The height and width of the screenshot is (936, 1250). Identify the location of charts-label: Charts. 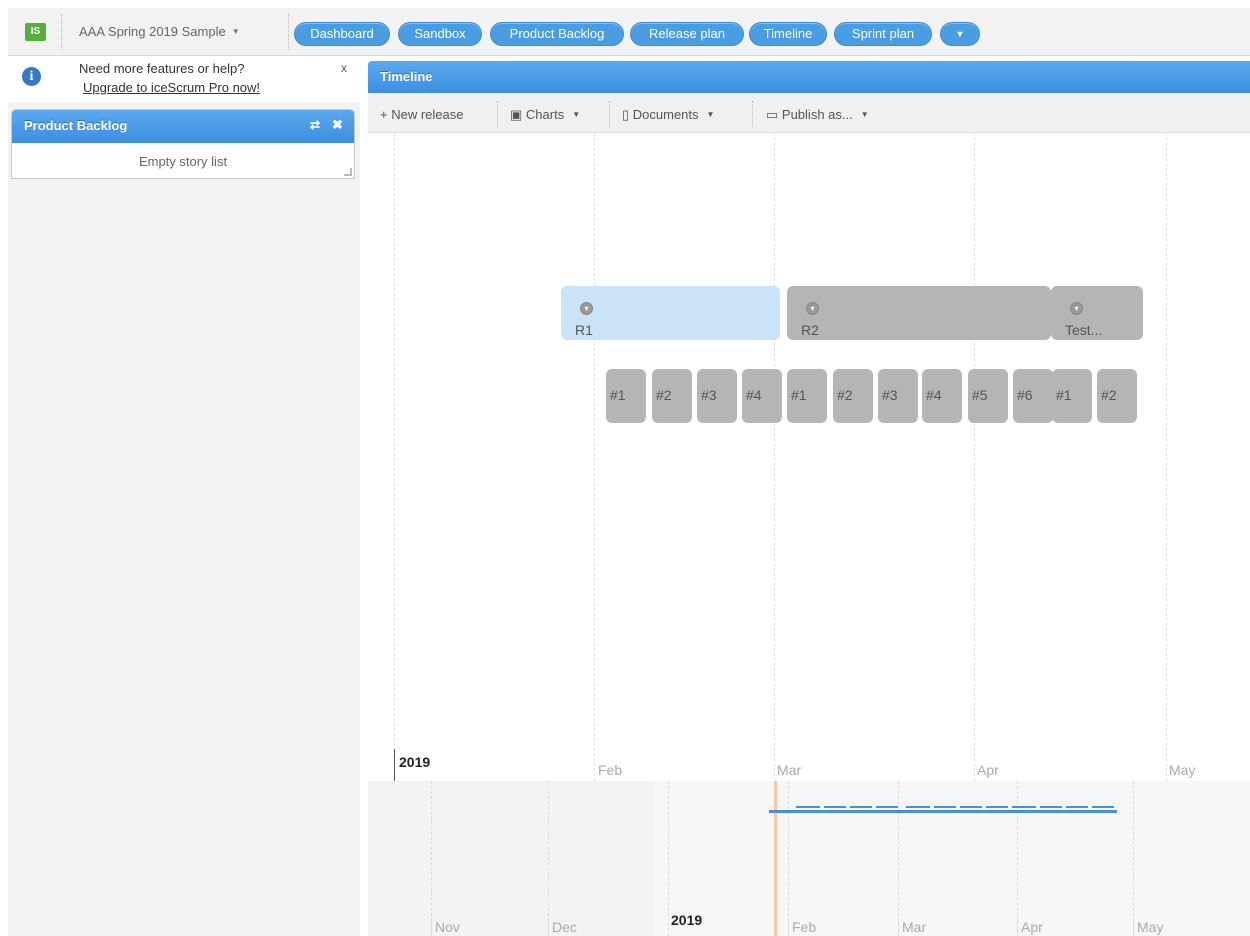
(545, 114).